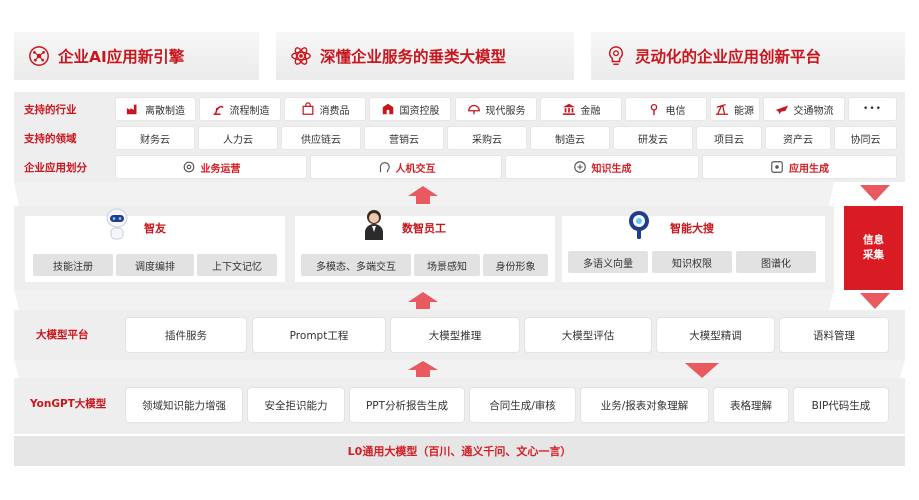 Image resolution: width=919 pixels, height=500 pixels. I want to click on digital-employee-avatar-icon, so click(374, 225).